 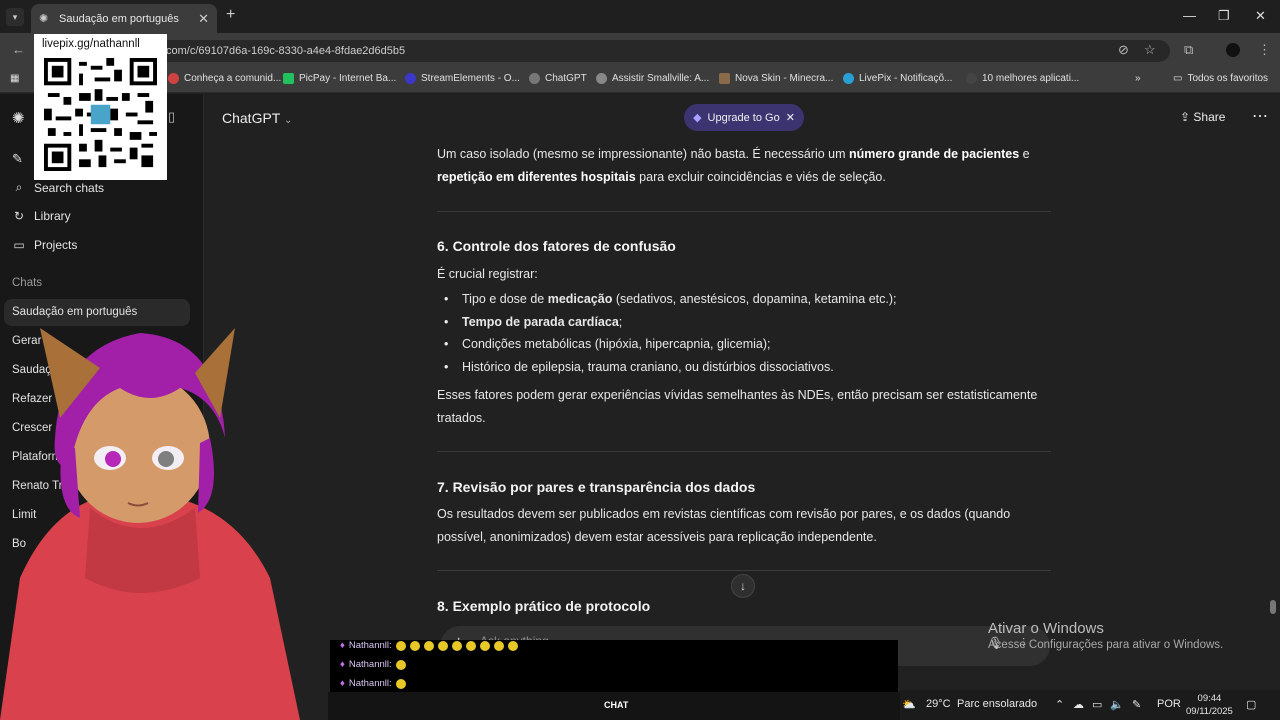 I want to click on diamond-icon: ◆, so click(x=697, y=118).